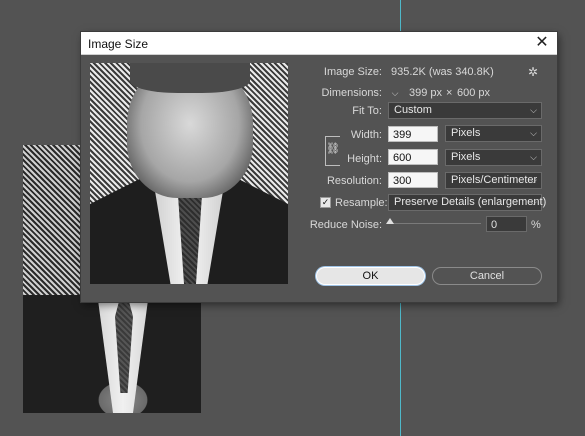 The width and height of the screenshot is (585, 436). Describe the element at coordinates (506, 224) in the screenshot. I see `reduce-noise-input: 0` at that location.